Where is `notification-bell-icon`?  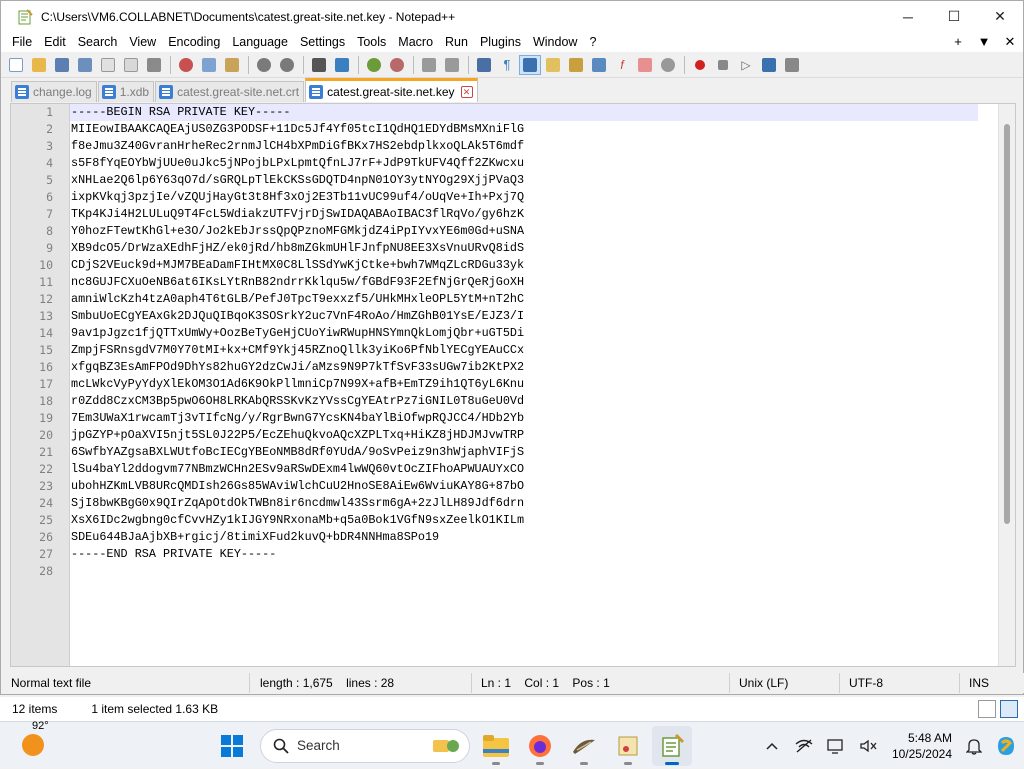
notification-bell-icon is located at coordinates (974, 746).